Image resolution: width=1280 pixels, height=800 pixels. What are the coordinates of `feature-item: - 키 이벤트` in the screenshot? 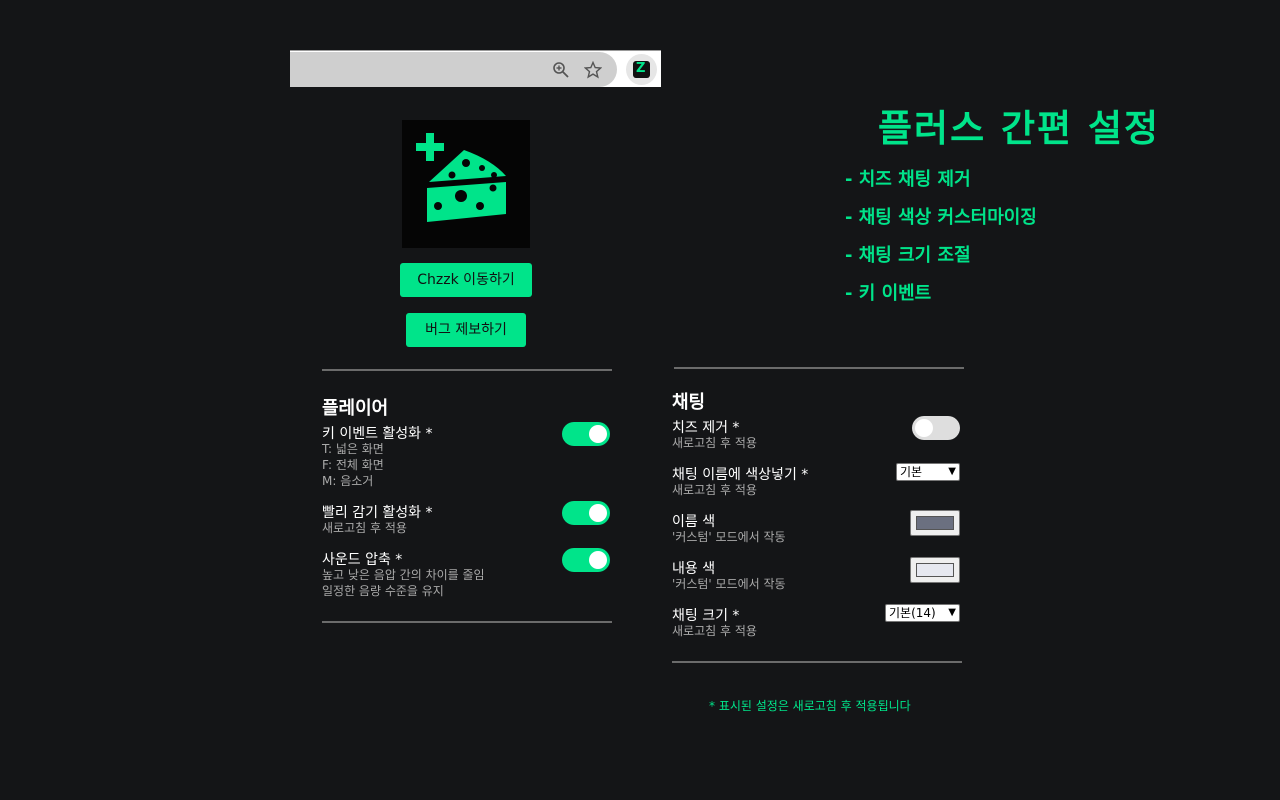 It's located at (888, 293).